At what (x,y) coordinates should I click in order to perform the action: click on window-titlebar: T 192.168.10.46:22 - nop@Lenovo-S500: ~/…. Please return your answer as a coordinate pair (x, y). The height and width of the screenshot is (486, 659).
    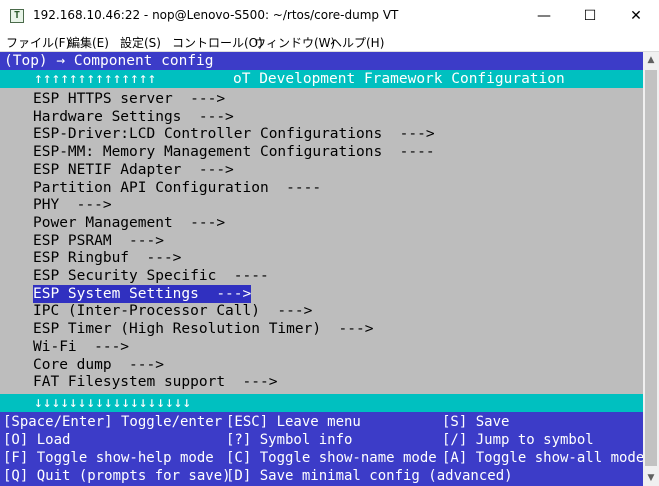
    Looking at the image, I should click on (329, 16).